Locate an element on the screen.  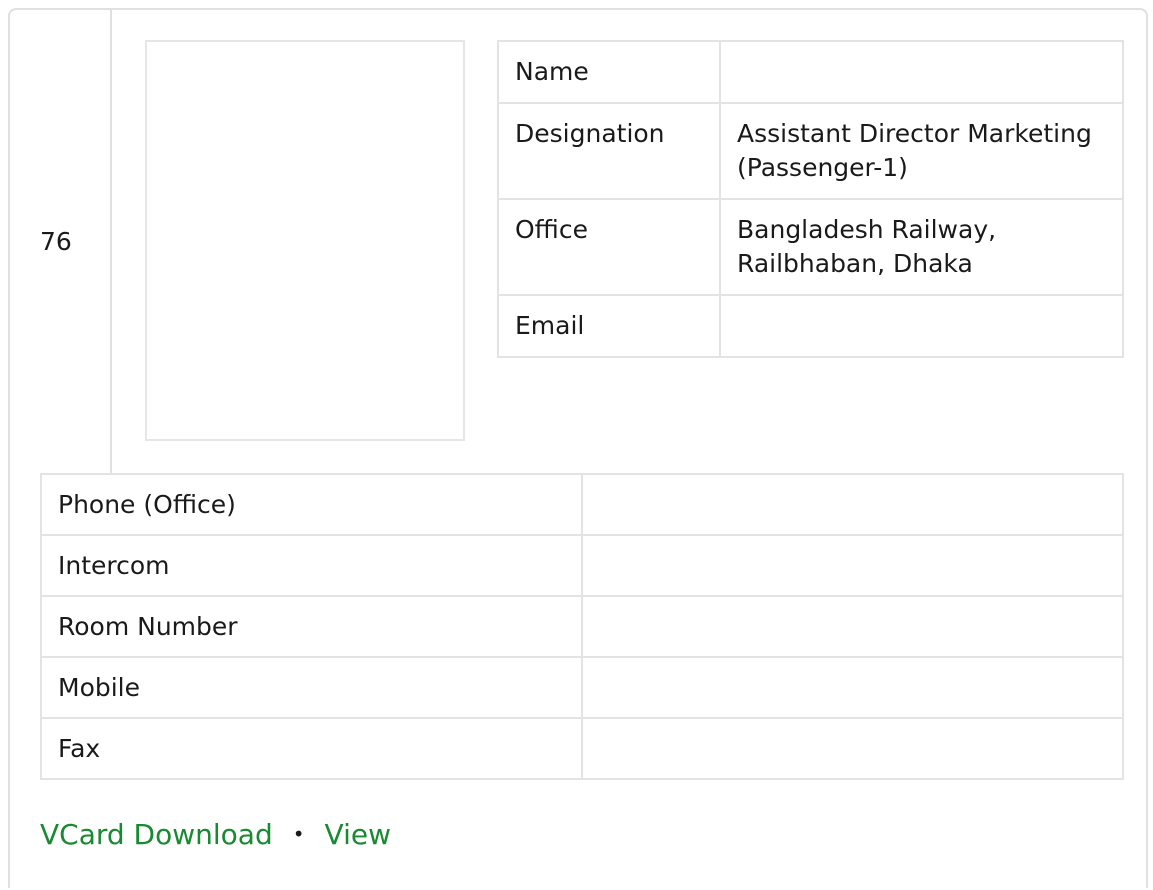
name-value is located at coordinates (921, 72).